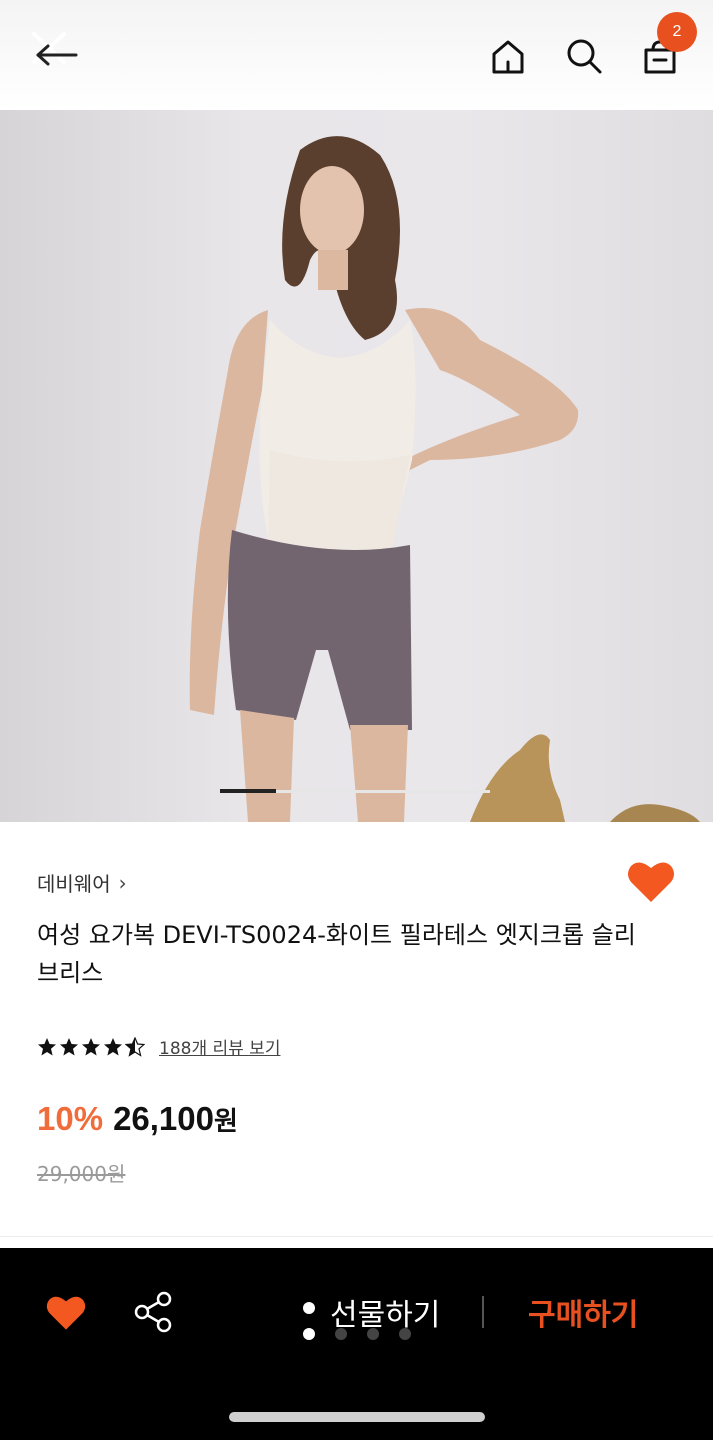 Image resolution: width=713 pixels, height=1440 pixels. I want to click on search-button, so click(584, 56).